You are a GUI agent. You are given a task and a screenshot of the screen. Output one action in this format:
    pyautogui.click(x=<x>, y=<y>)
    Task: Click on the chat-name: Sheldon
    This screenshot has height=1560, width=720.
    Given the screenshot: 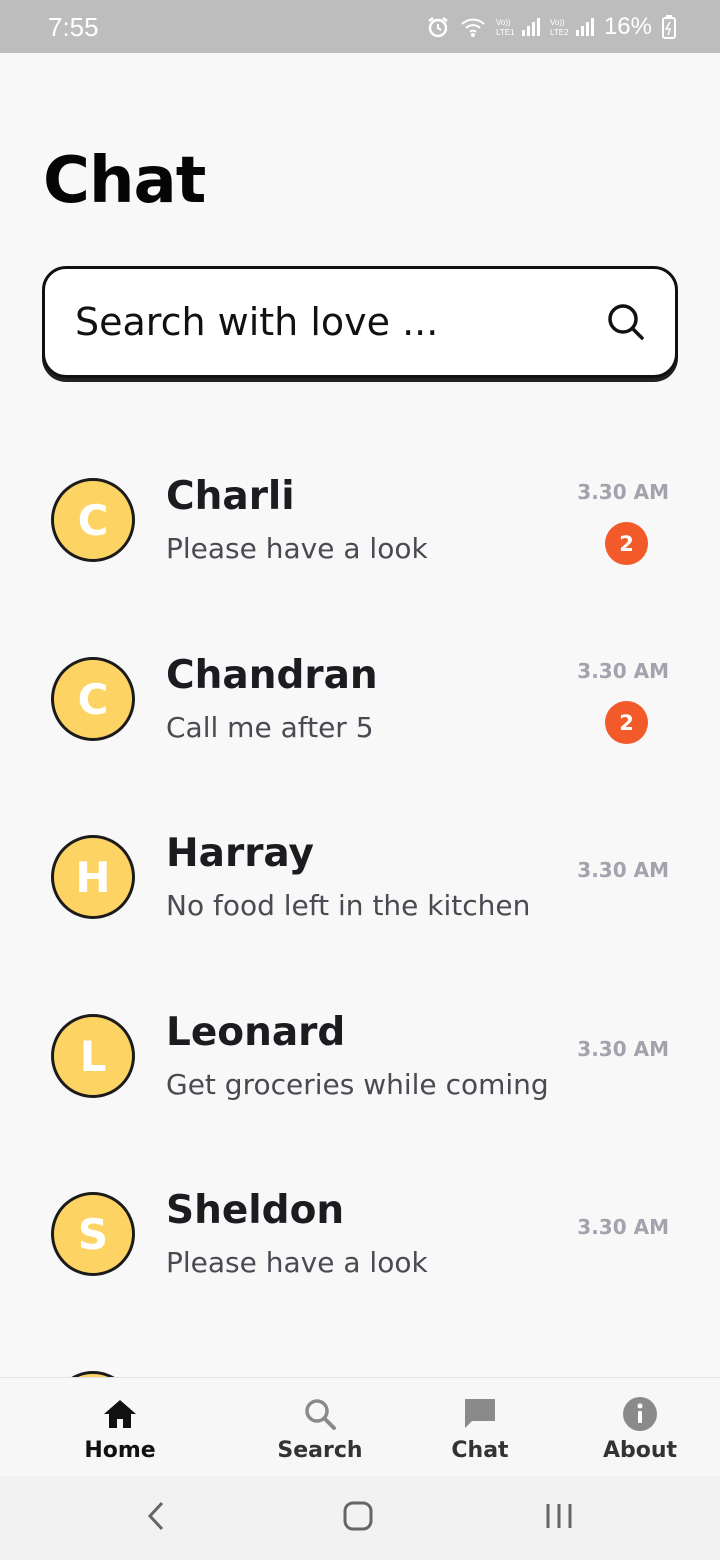 What is the action you would take?
    pyautogui.click(x=255, y=1210)
    